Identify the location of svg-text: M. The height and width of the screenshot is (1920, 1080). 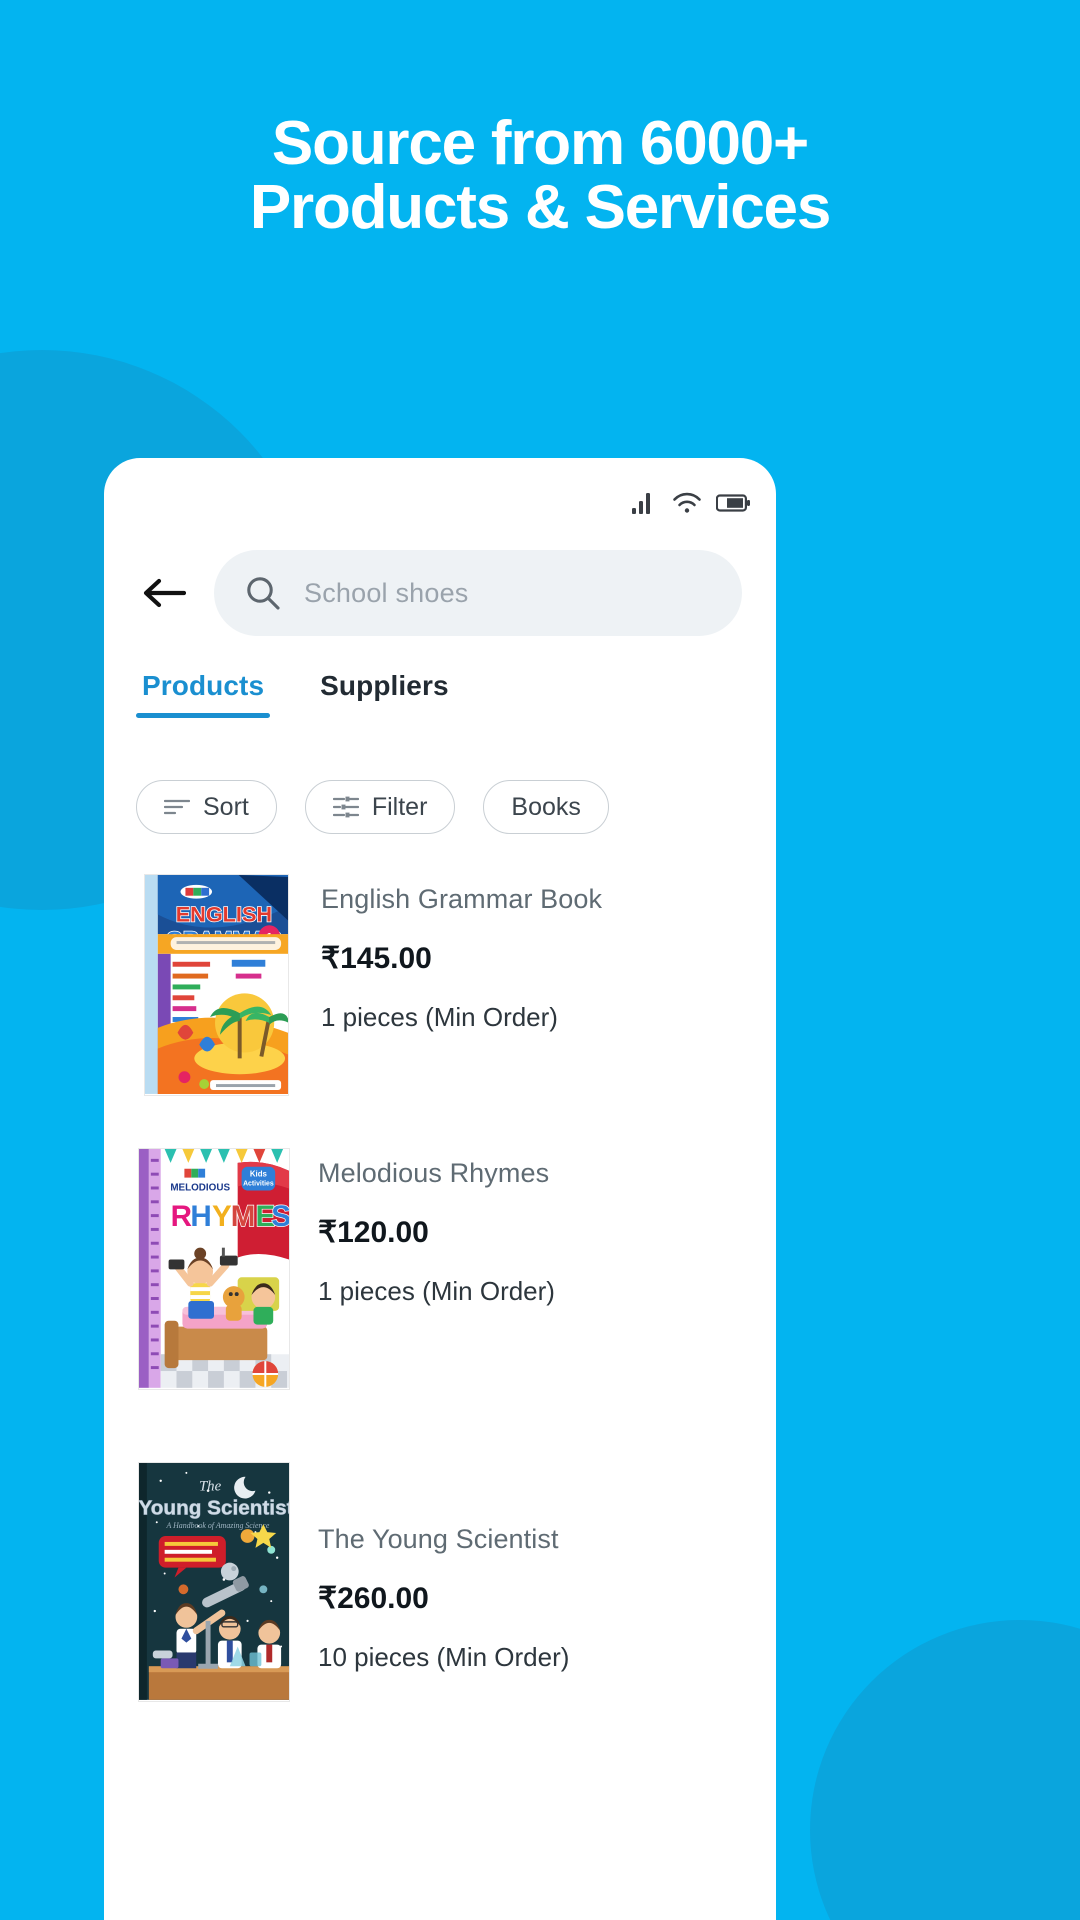
(243, 1216).